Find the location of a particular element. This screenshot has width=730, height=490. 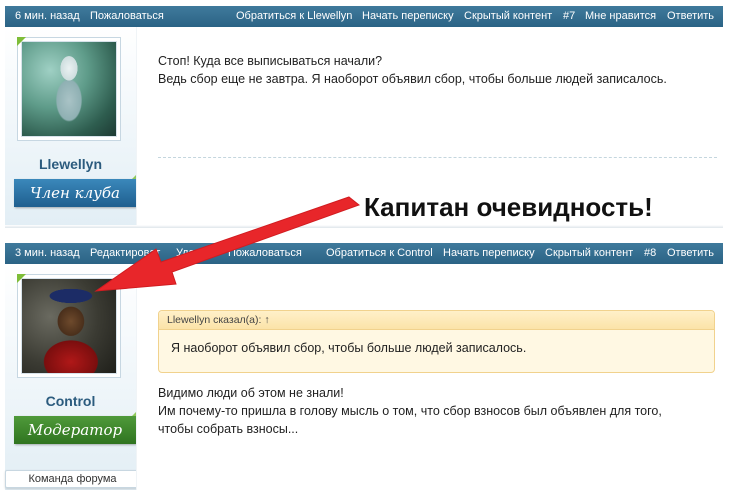

post-time-link: 3 мин. назад is located at coordinates (47, 253).